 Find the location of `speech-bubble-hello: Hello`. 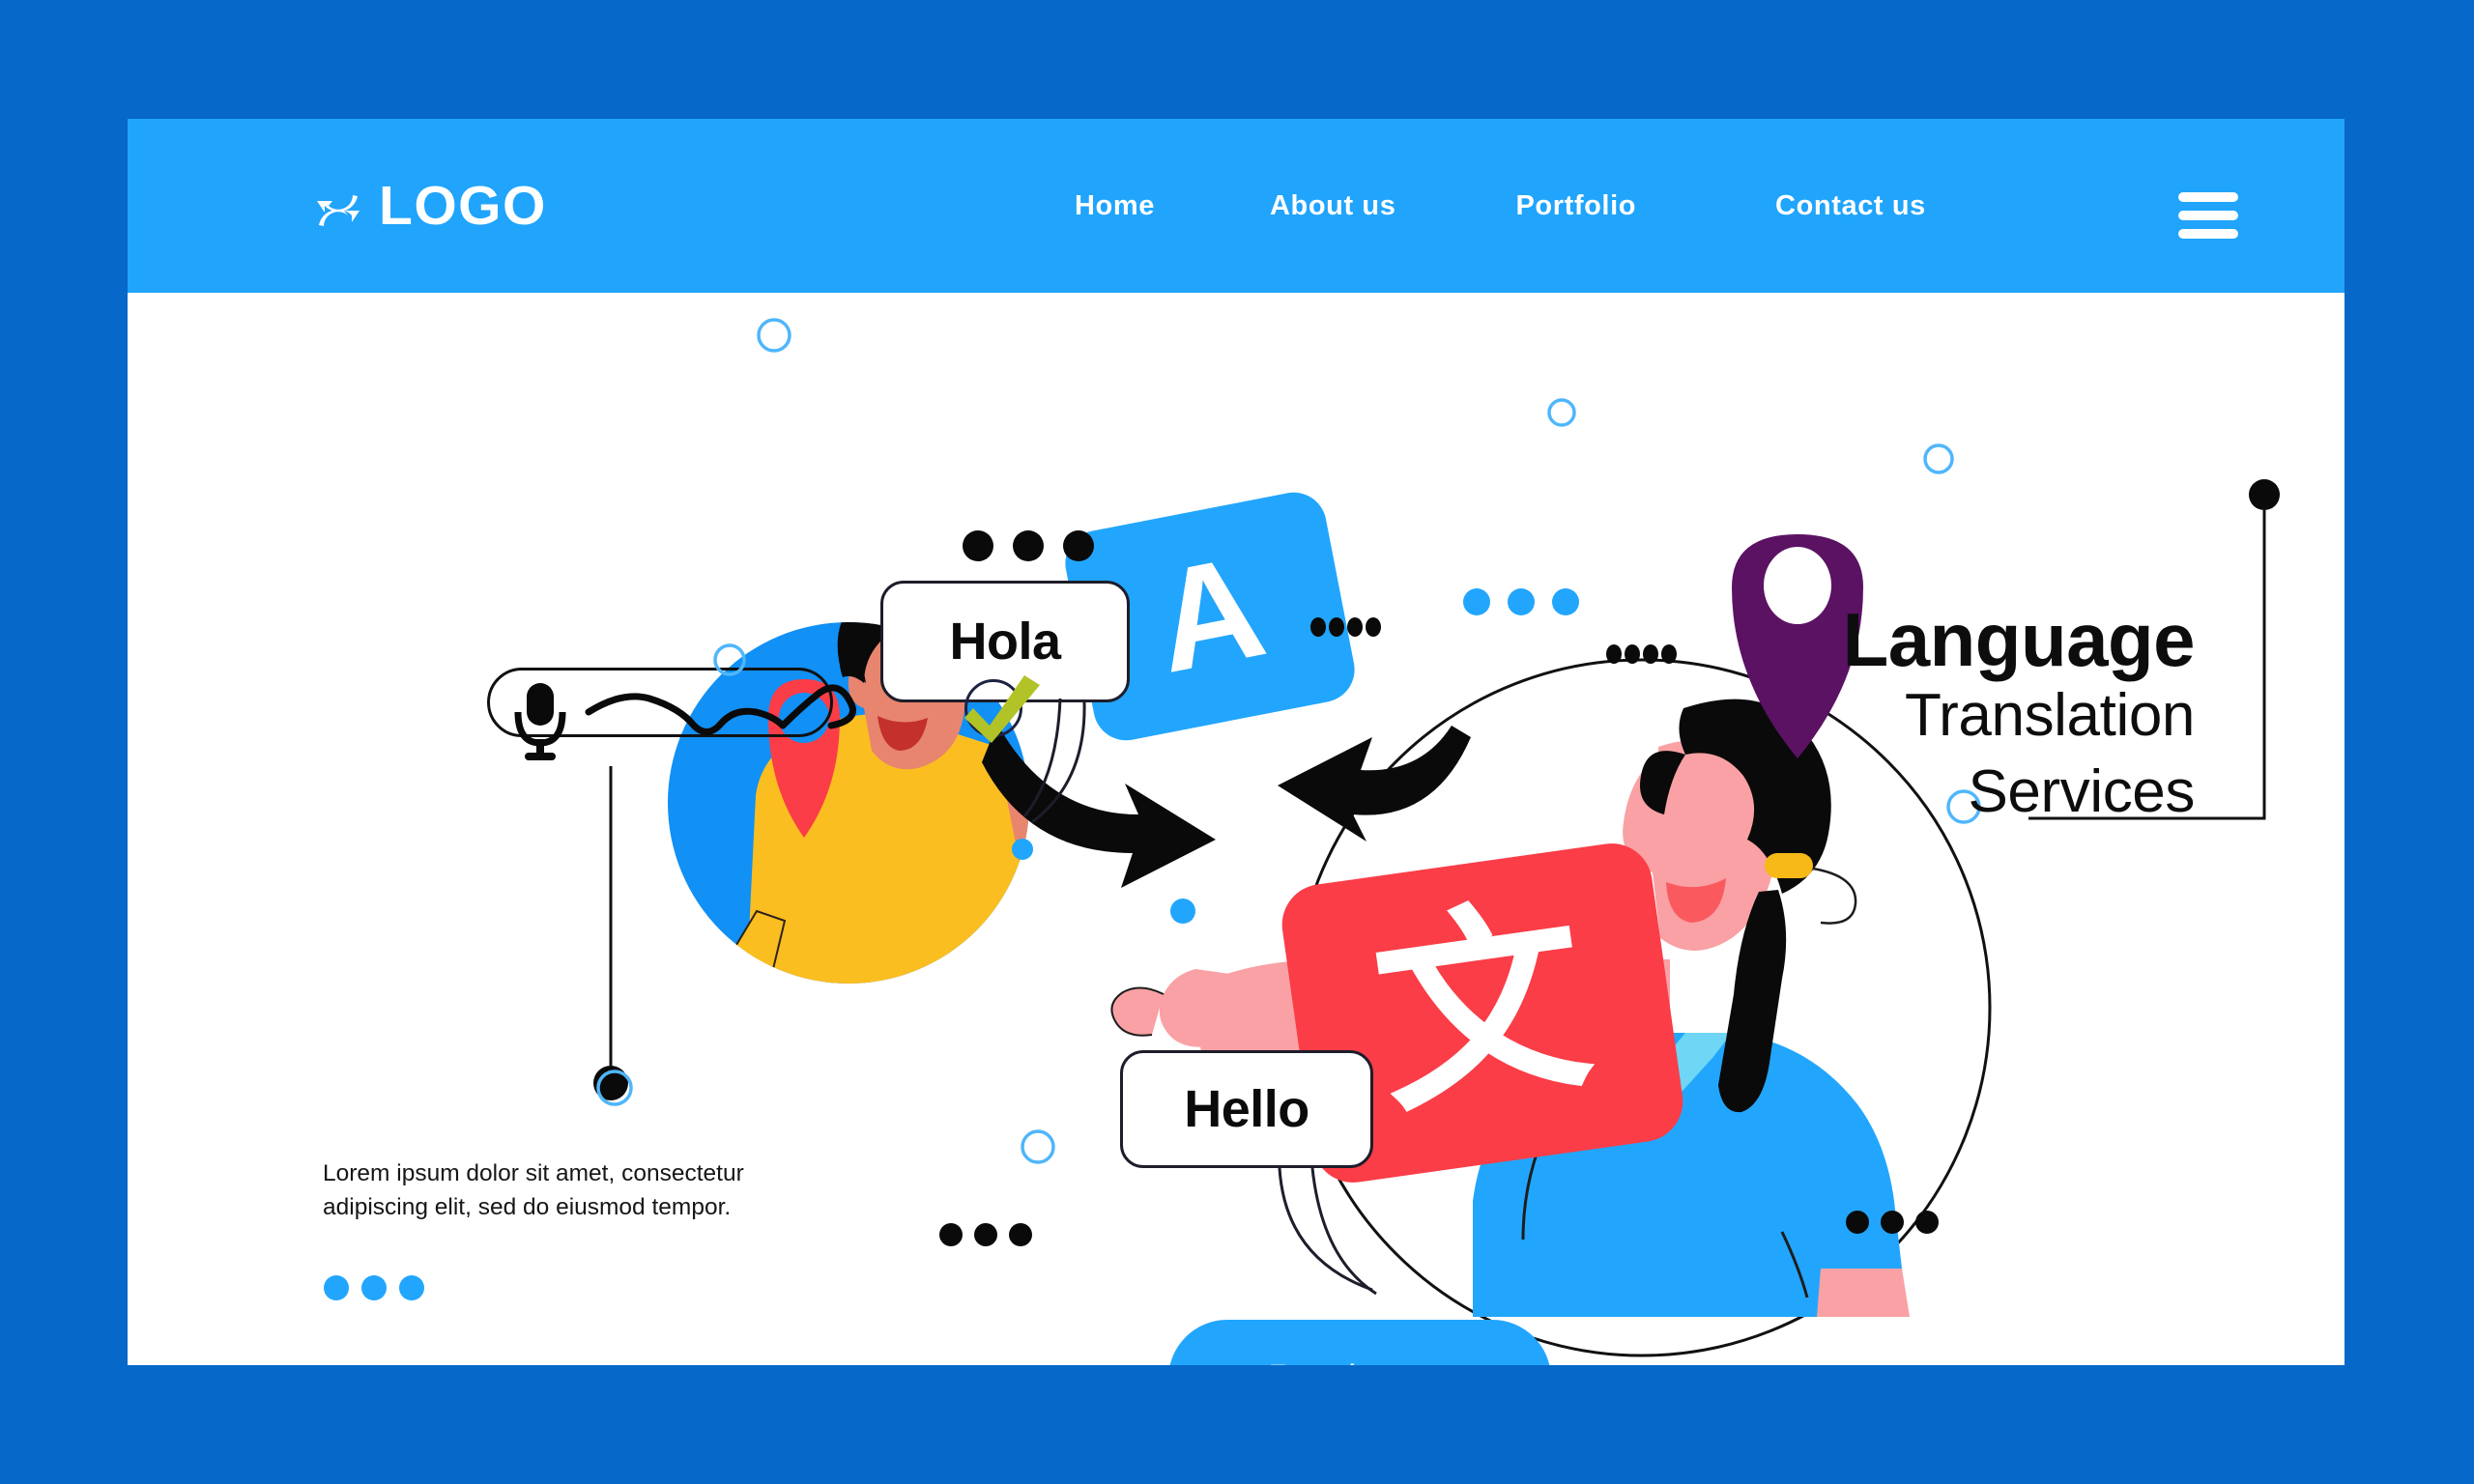

speech-bubble-hello: Hello is located at coordinates (1247, 1109).